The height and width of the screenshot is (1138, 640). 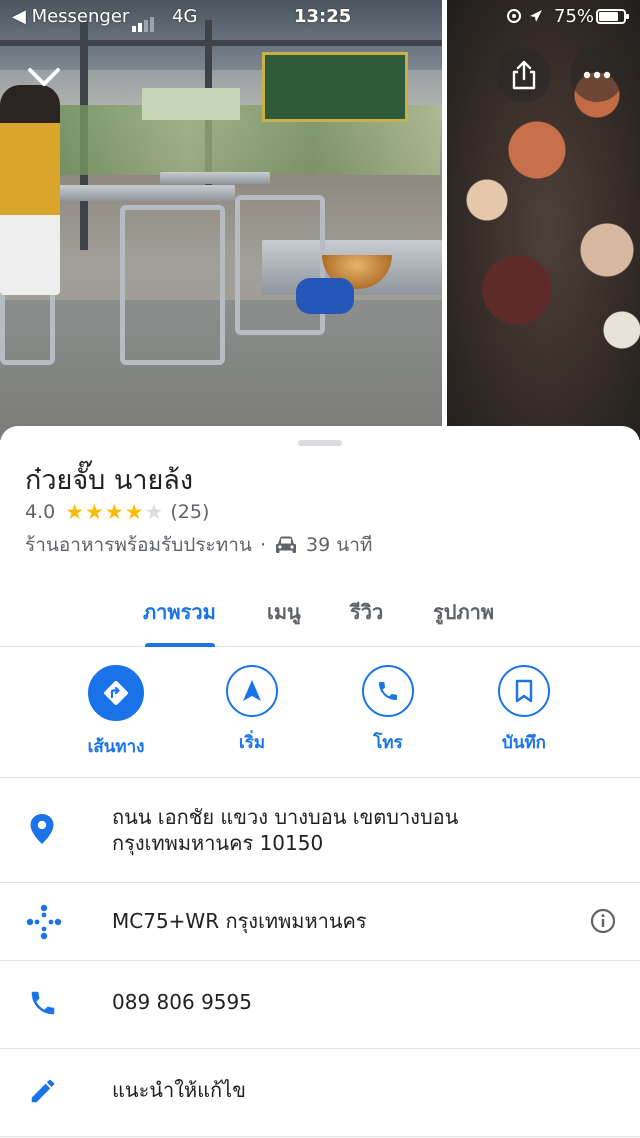 I want to click on call-button: โทร, so click(x=388, y=710).